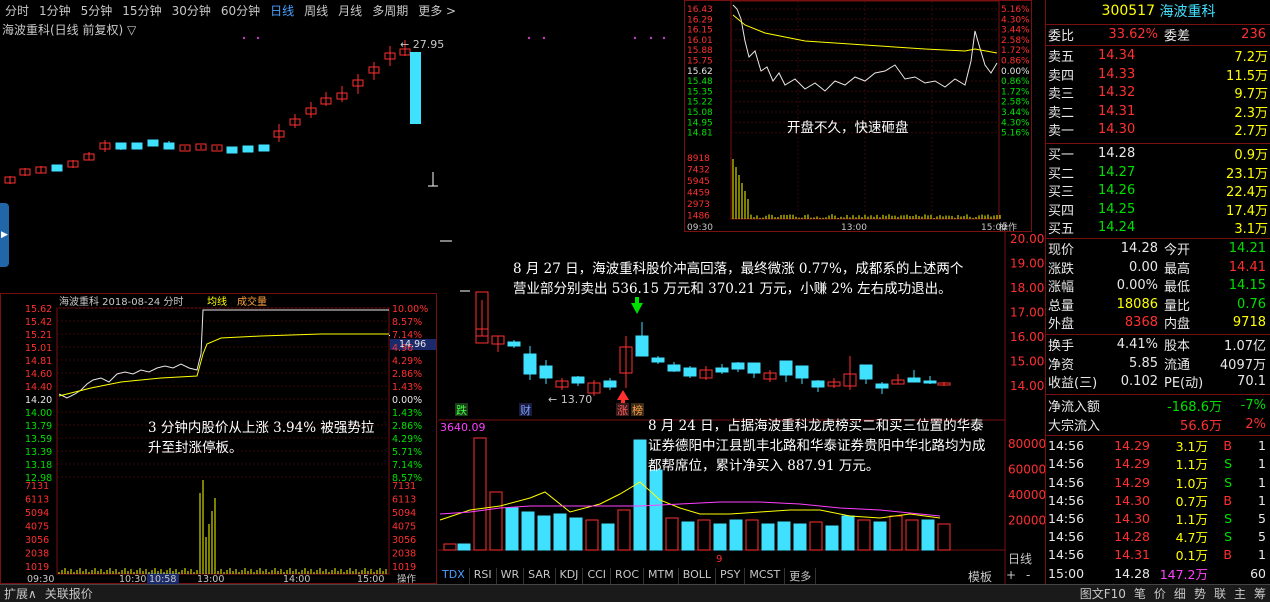 The width and height of the screenshot is (1270, 602). What do you see at coordinates (698, 217) in the screenshot?
I see `inset1-vol-axis: 1486` at bounding box center [698, 217].